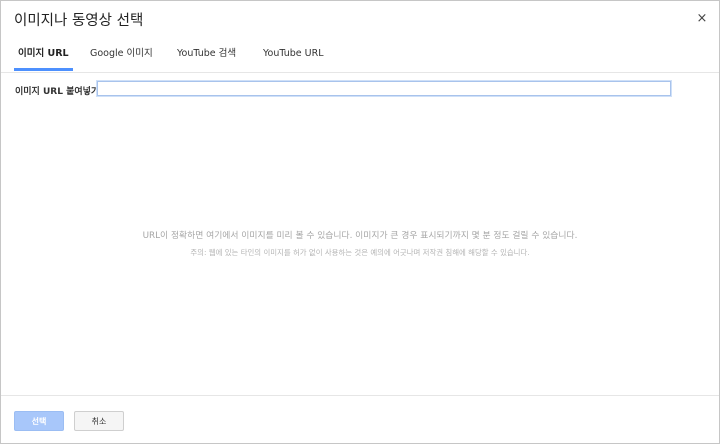 The image size is (720, 444). I want to click on tab-youtube-url: YouTube URL, so click(293, 54).